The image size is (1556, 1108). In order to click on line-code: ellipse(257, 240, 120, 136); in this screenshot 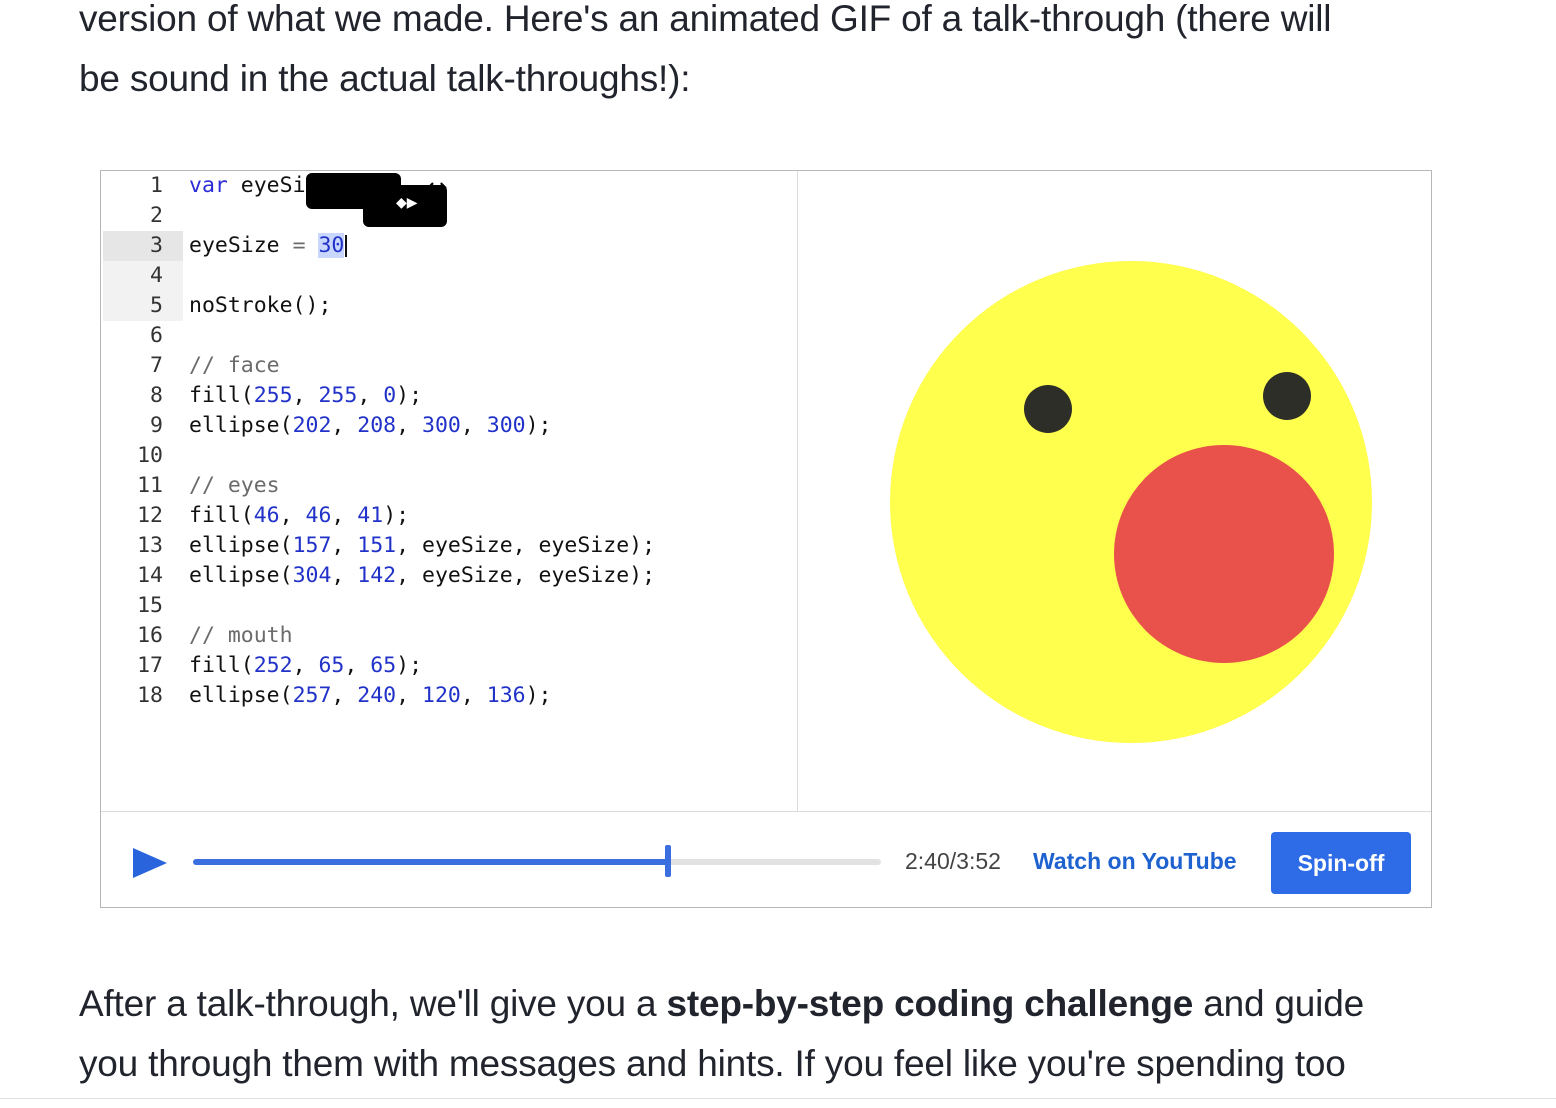, I will do `click(370, 696)`.